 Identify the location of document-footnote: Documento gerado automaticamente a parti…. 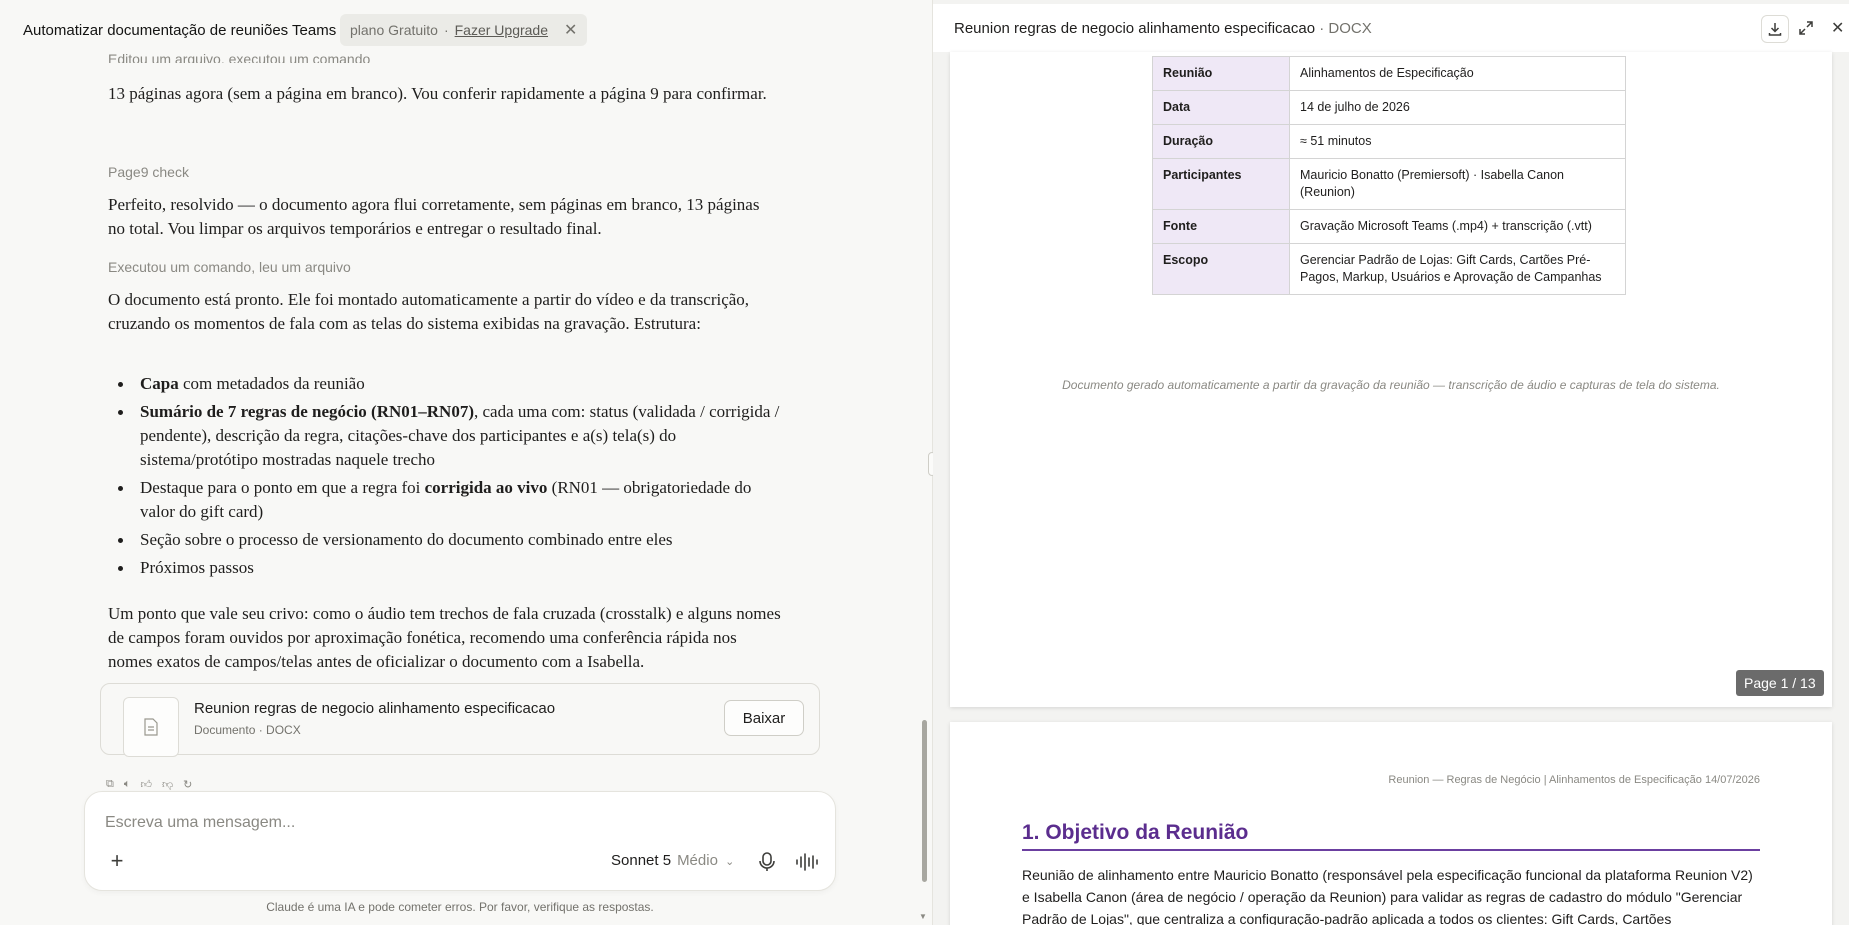
(1391, 385).